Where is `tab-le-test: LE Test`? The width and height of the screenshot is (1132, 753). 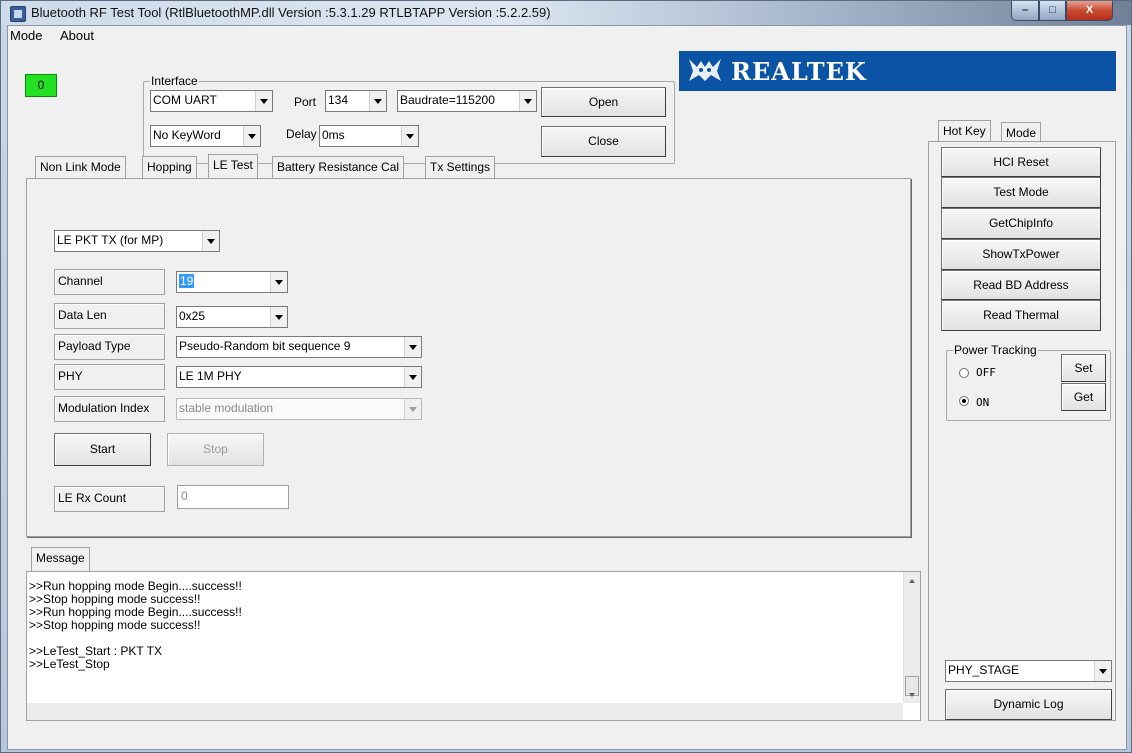
tab-le-test: LE Test is located at coordinates (233, 166).